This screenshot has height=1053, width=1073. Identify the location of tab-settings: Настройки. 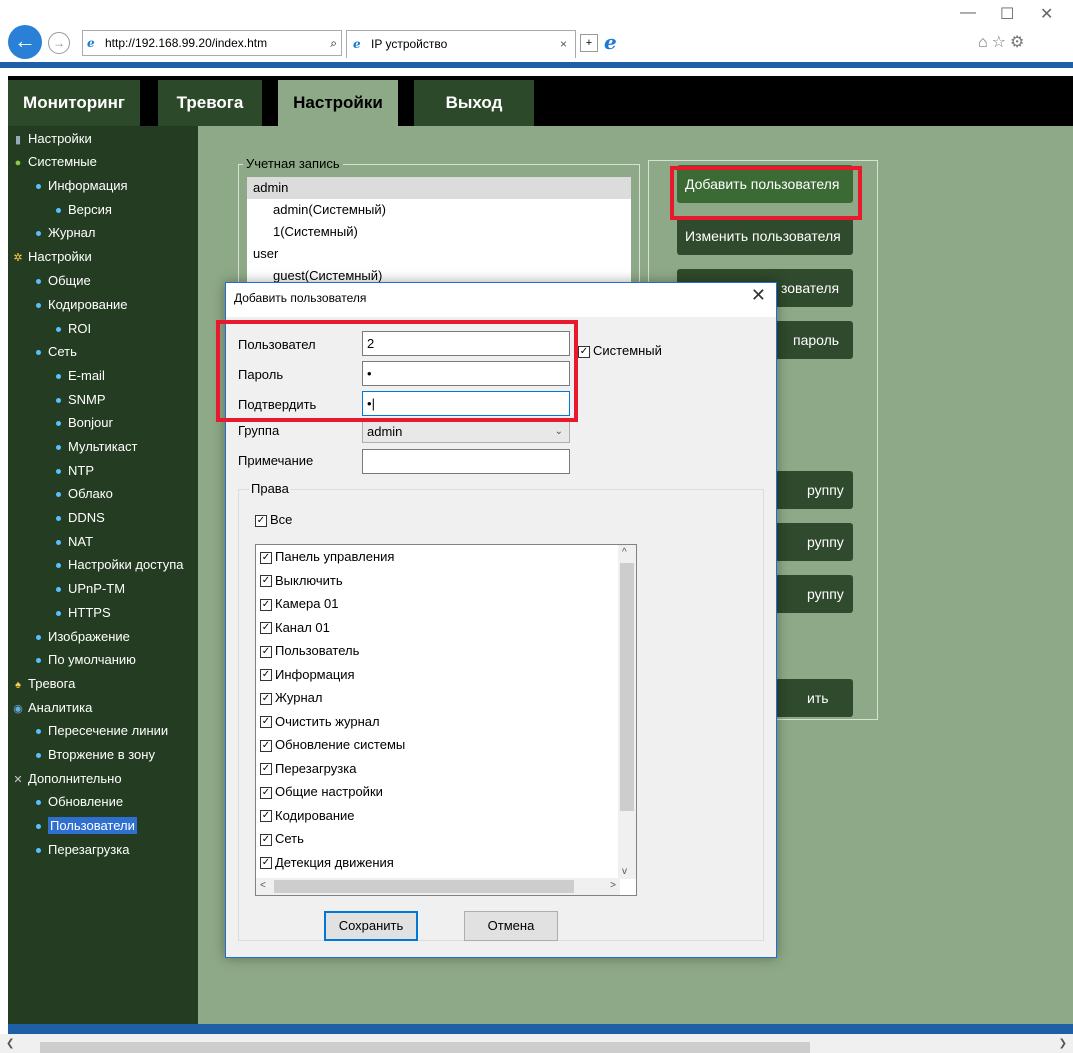
(338, 103).